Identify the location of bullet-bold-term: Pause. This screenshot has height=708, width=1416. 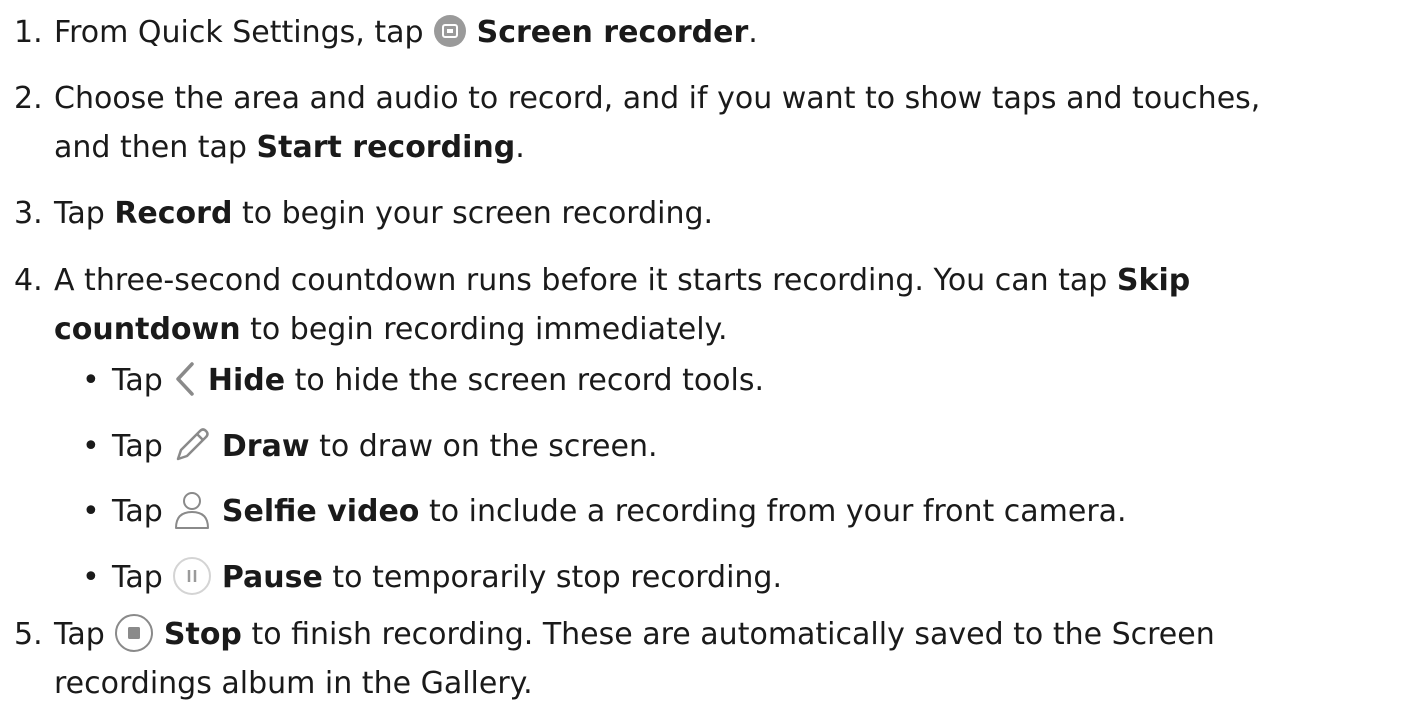
(272, 577).